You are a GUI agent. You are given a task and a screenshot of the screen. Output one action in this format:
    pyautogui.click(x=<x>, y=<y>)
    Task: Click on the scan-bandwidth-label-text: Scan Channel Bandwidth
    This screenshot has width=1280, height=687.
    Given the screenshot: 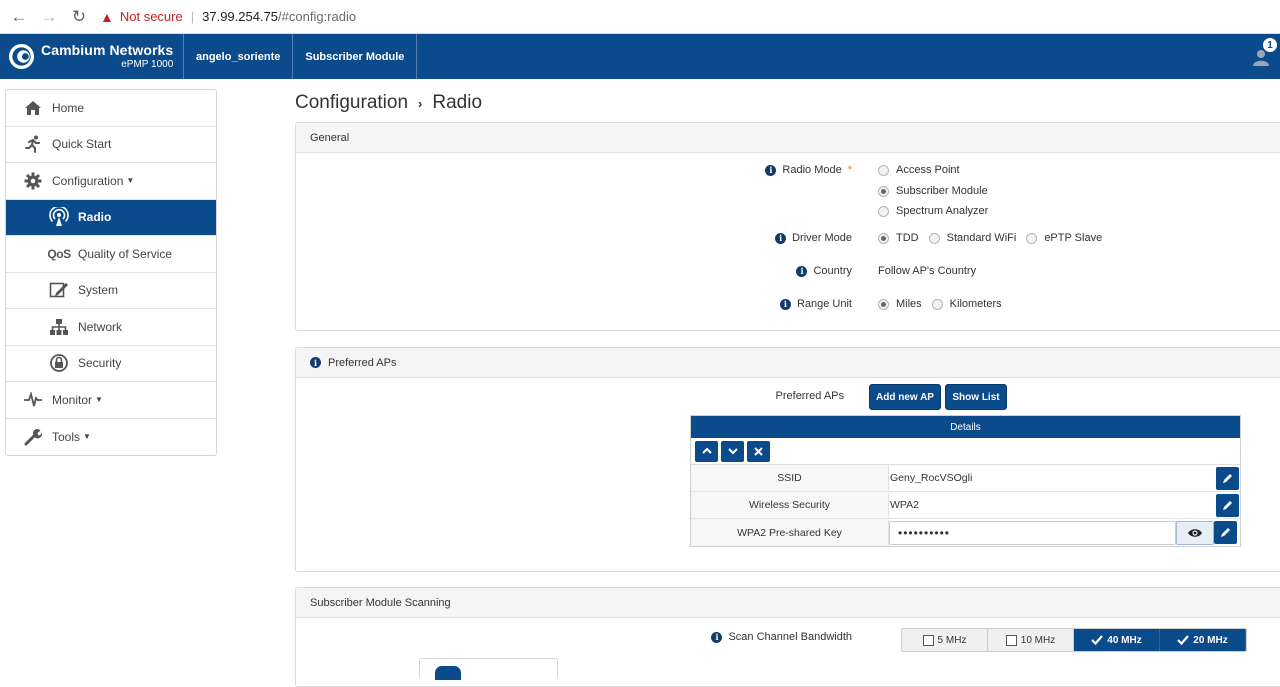 What is the action you would take?
    pyautogui.click(x=790, y=637)
    